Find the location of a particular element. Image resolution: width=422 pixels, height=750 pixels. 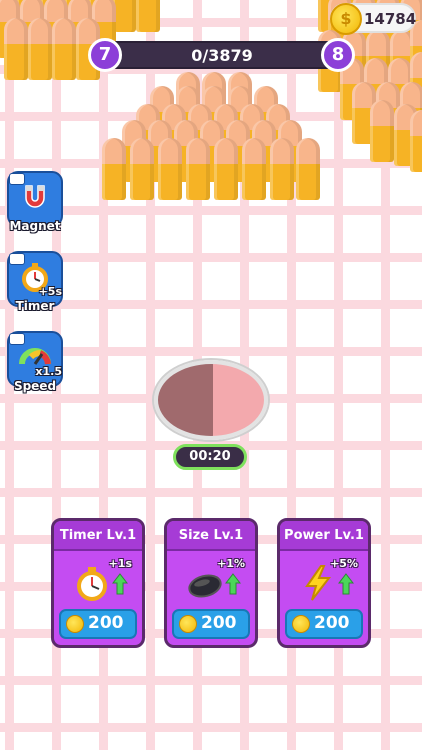

round-timer: 00:20 is located at coordinates (210, 457).